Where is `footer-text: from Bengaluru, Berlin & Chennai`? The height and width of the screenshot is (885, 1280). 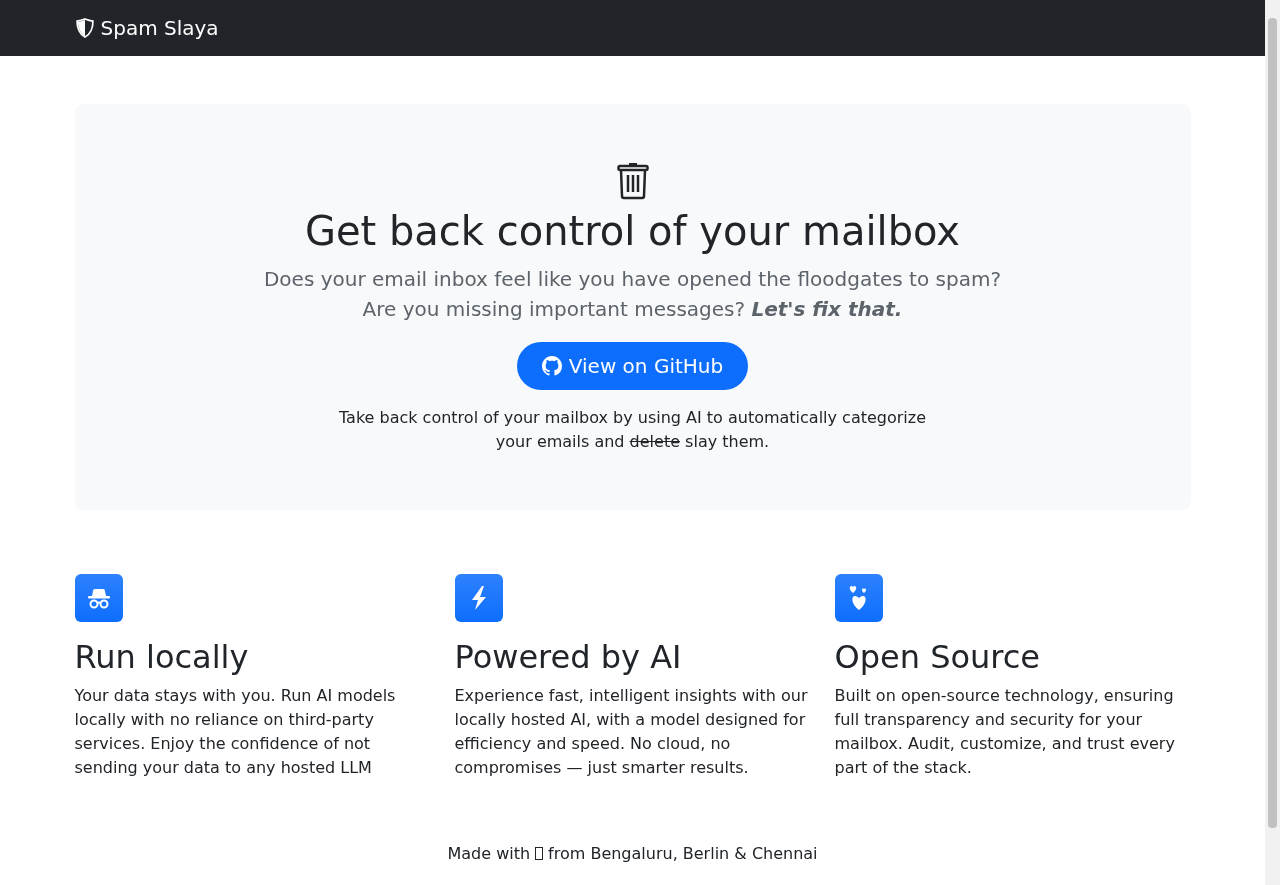 footer-text: from Bengaluru, Berlin & Chennai is located at coordinates (683, 853).